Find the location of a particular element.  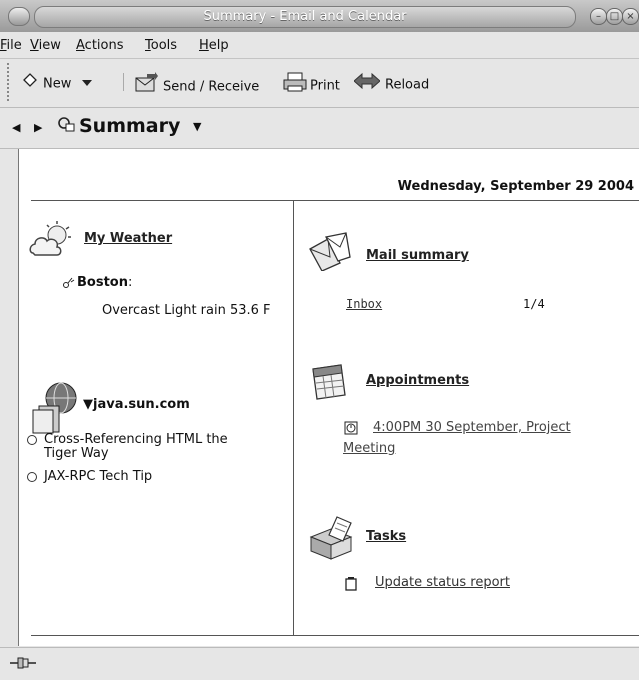

weather-city: Boston: is located at coordinates (104, 282).